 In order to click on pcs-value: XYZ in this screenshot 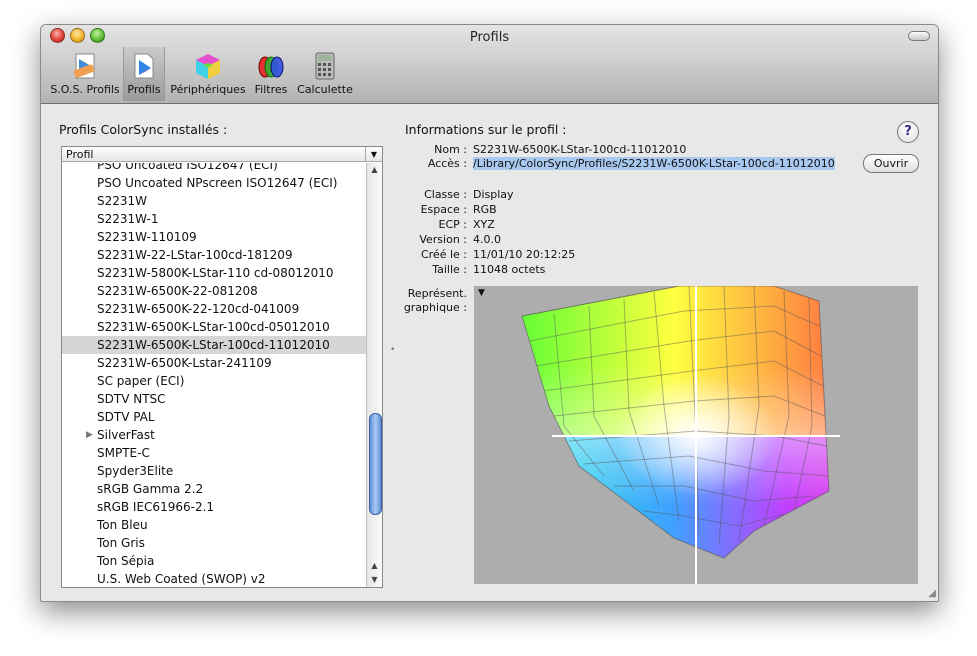, I will do `click(484, 224)`.